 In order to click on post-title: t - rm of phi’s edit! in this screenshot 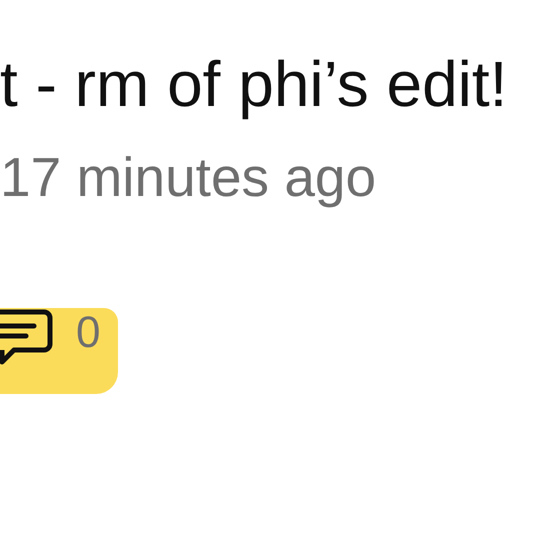, I will do `click(254, 84)`.